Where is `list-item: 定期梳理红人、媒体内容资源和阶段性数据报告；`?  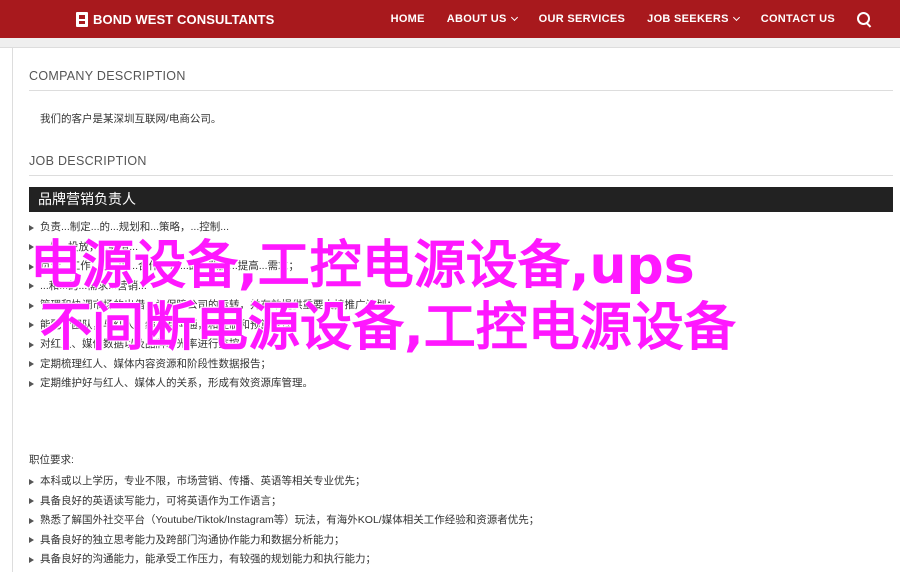
list-item: 定期梳理红人、媒体内容资源和阶段性数据报告； is located at coordinates (213, 365).